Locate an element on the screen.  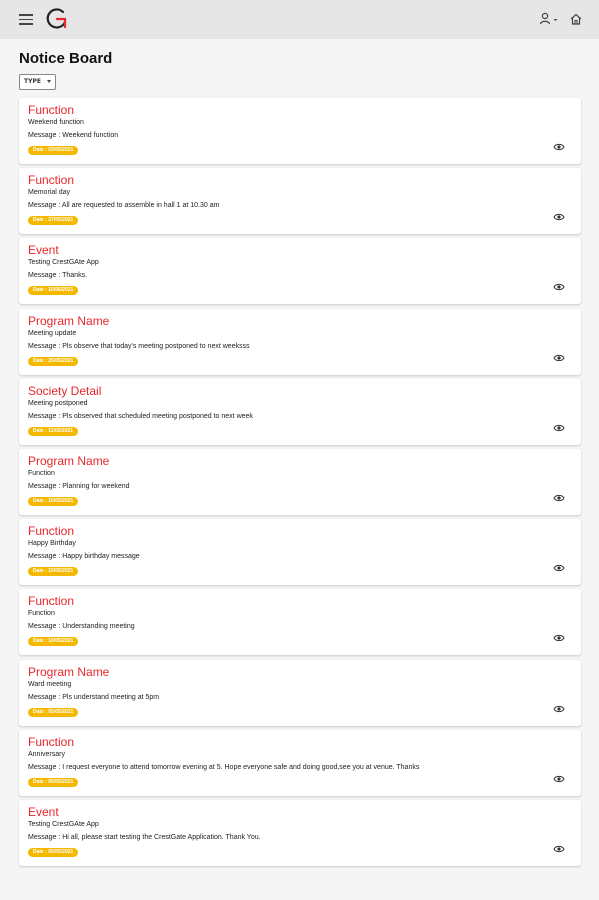
notice-message: Message : Happy birthday message is located at coordinates (84, 557).